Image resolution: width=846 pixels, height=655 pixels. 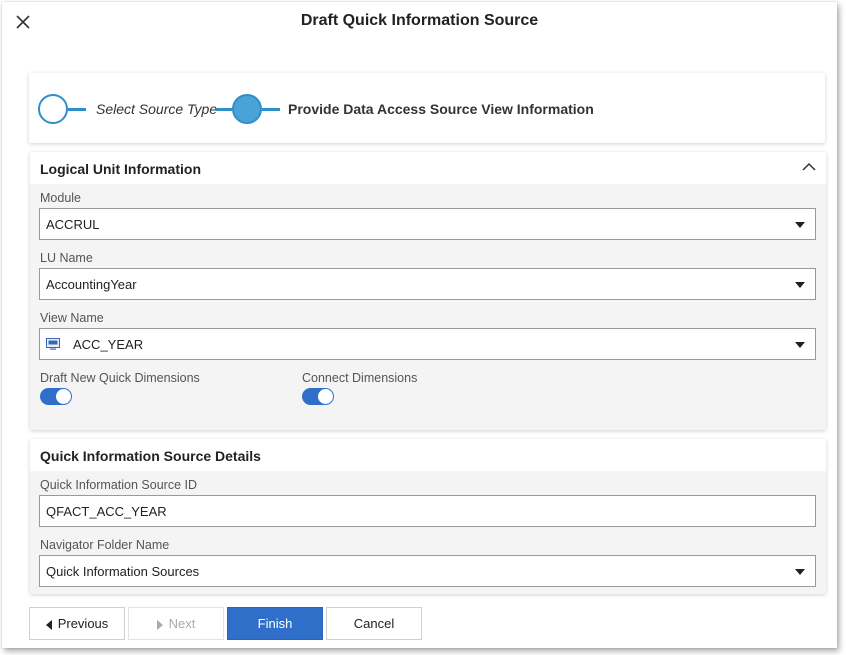 What do you see at coordinates (120, 378) in the screenshot?
I see `draft-dimensions-label: Draft New Quick Dimensions` at bounding box center [120, 378].